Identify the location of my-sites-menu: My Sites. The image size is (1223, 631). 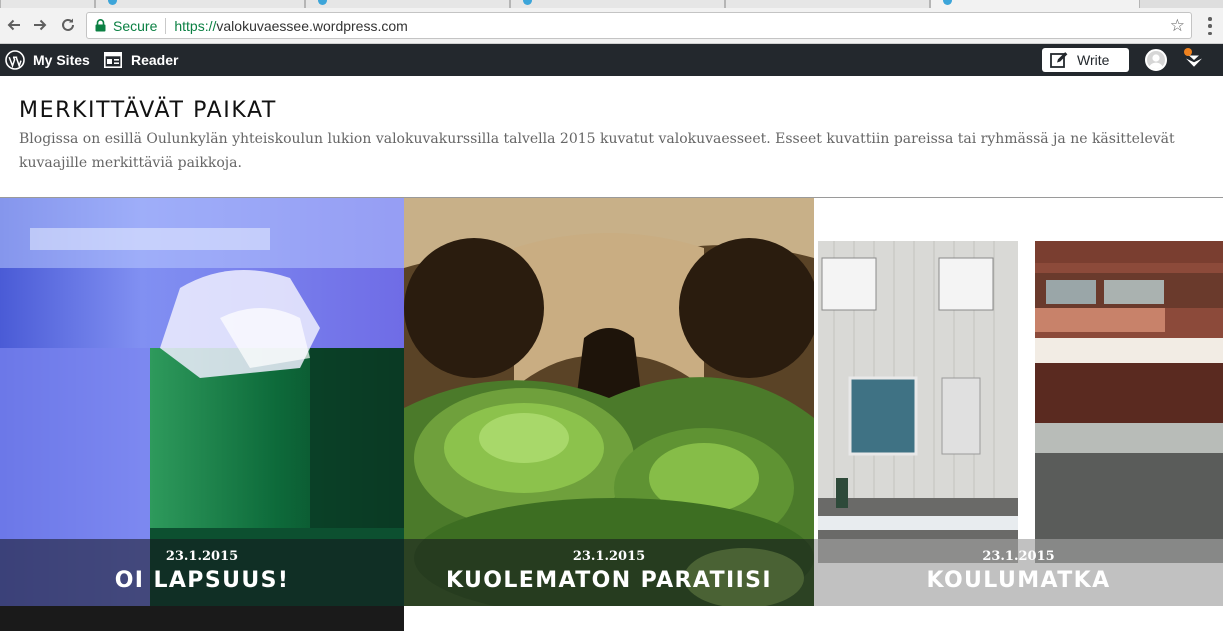
(47, 60).